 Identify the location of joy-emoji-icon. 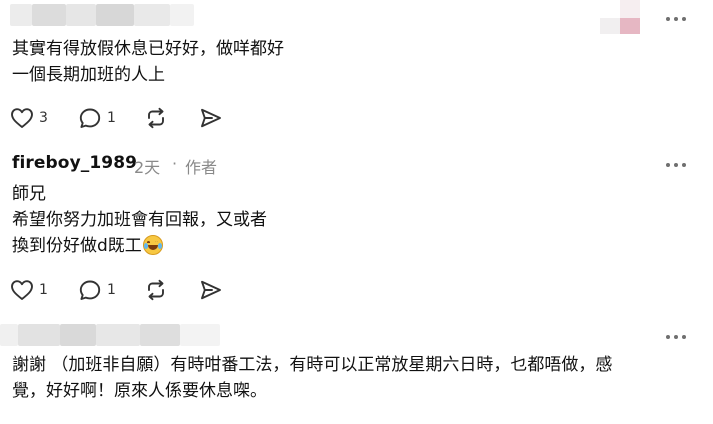
(152, 245).